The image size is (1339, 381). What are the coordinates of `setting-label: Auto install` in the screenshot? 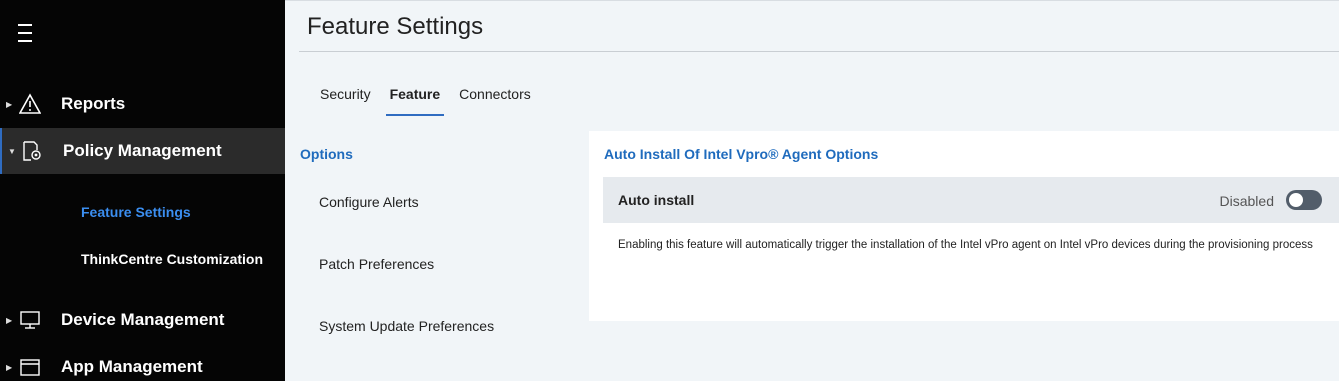 It's located at (656, 200).